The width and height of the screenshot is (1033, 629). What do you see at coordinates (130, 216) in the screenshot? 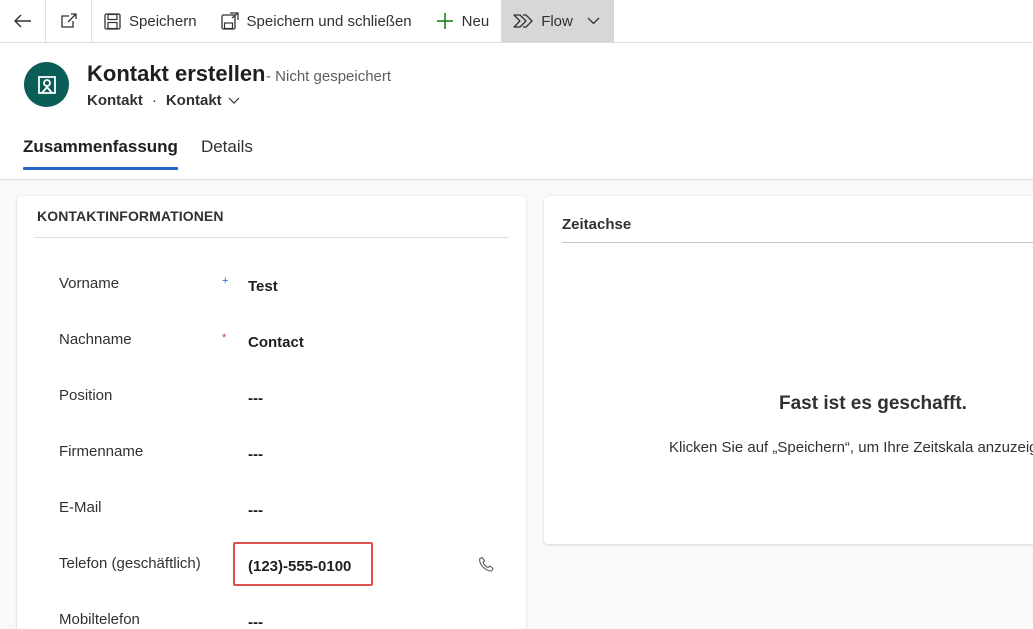
I see `section-title: KONTAKTINFORMATIONEN` at bounding box center [130, 216].